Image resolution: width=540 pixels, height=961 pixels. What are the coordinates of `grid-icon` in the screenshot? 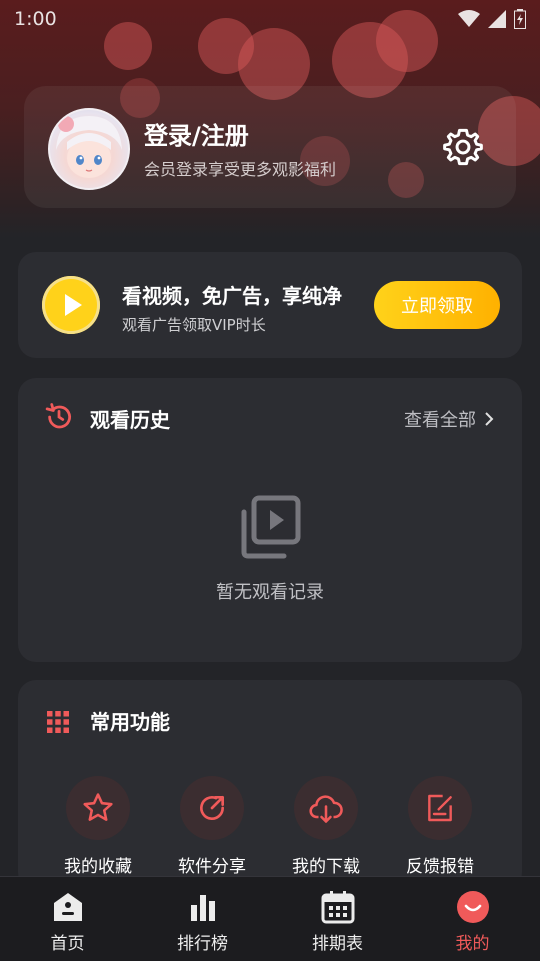 It's located at (58, 722).